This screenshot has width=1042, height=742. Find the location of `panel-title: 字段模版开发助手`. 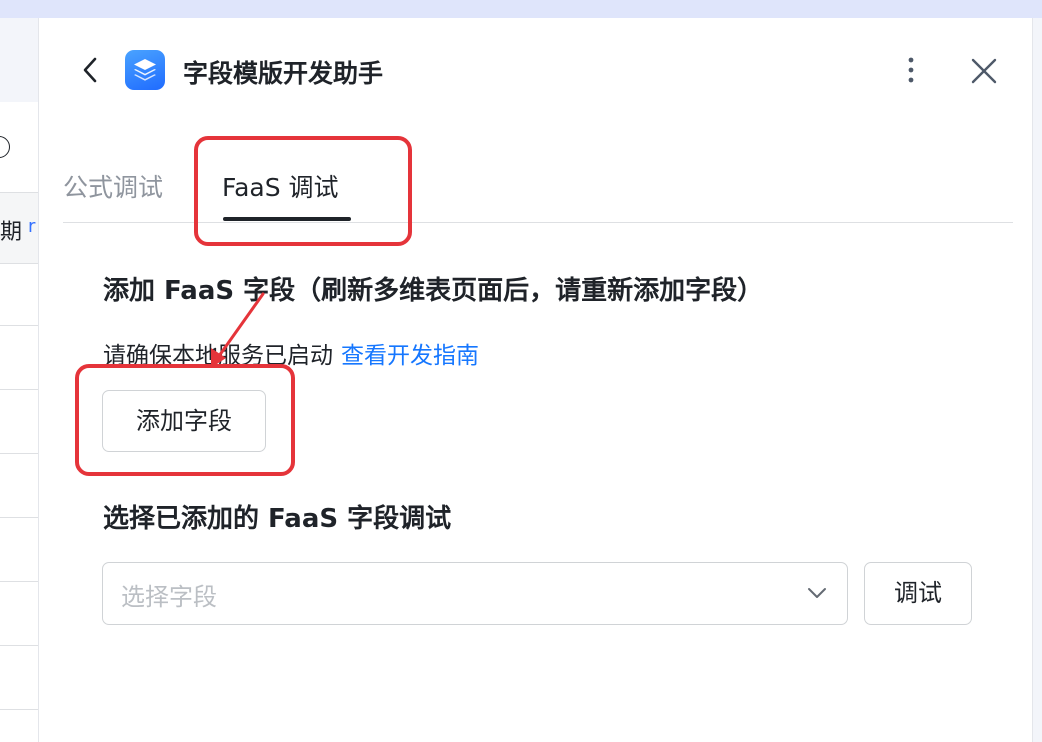

panel-title: 字段模版开发助手 is located at coordinates (283, 73).